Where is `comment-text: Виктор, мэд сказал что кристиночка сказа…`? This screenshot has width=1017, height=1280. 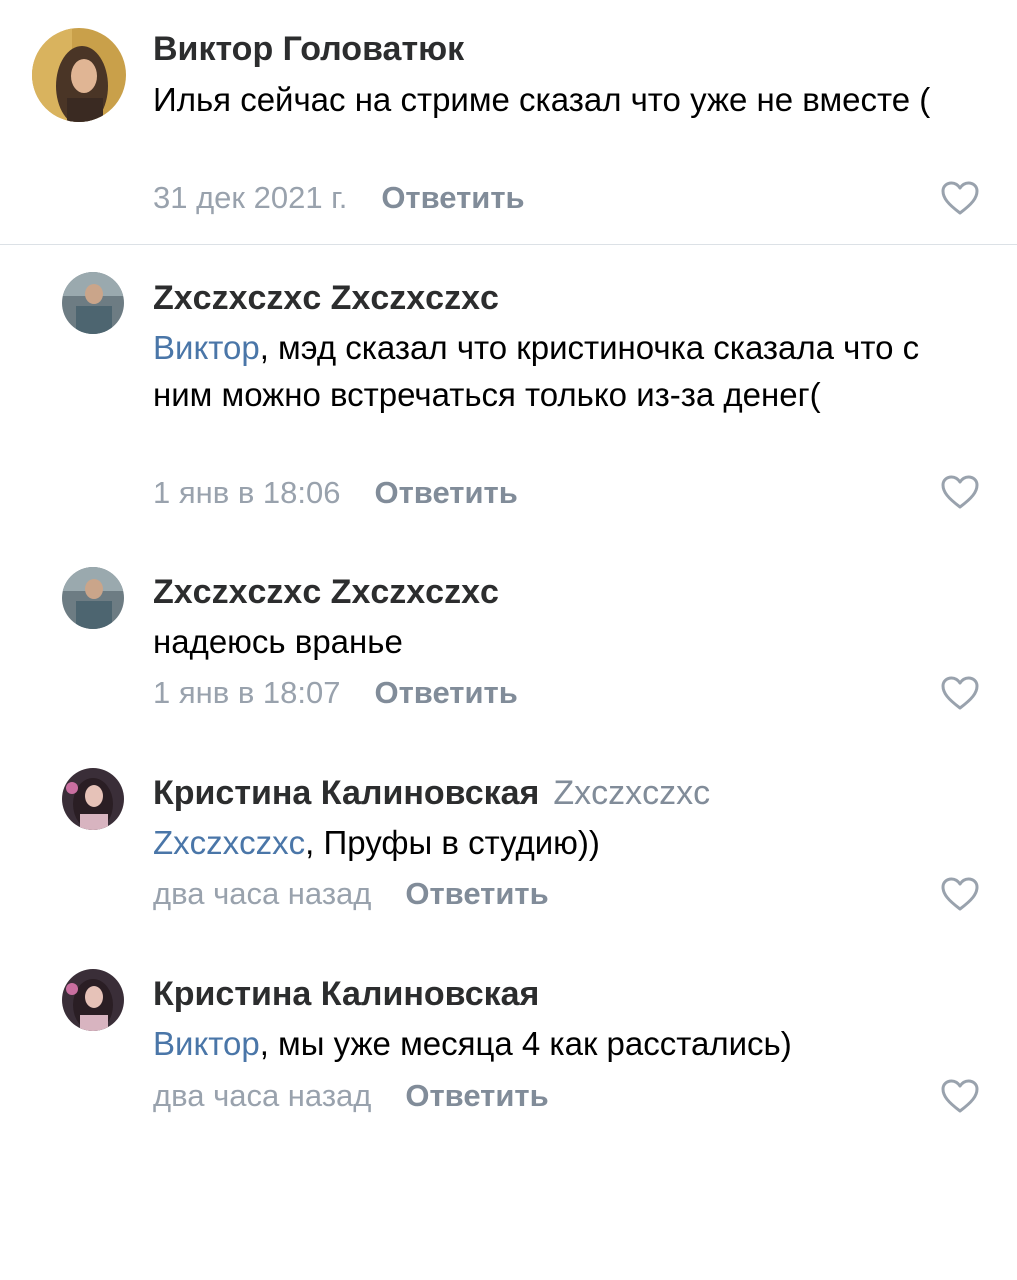 comment-text: Виктор, мэд сказал что кристиночка сказа… is located at coordinates (563, 371).